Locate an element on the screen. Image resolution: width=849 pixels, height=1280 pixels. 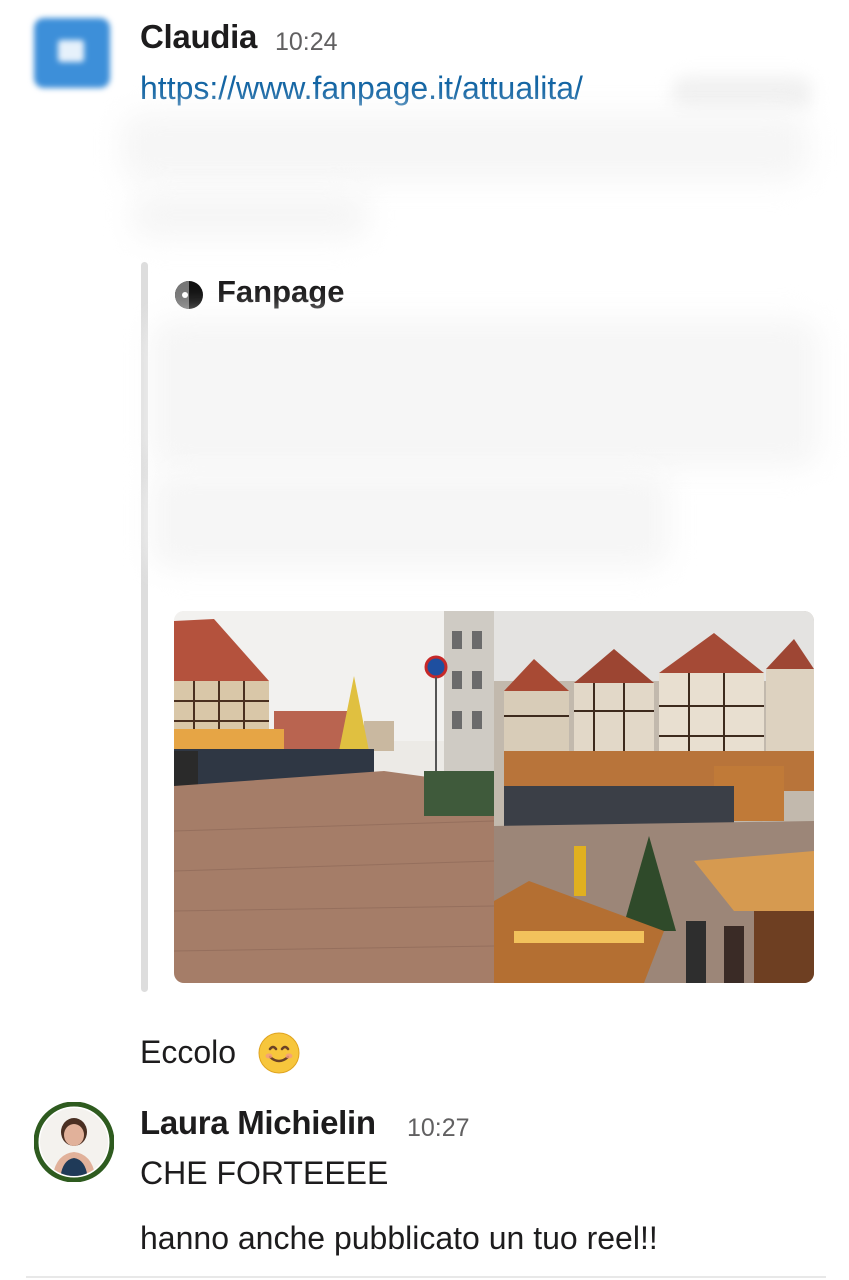
sender-name: Laura Michielin is located at coordinates (258, 1123).